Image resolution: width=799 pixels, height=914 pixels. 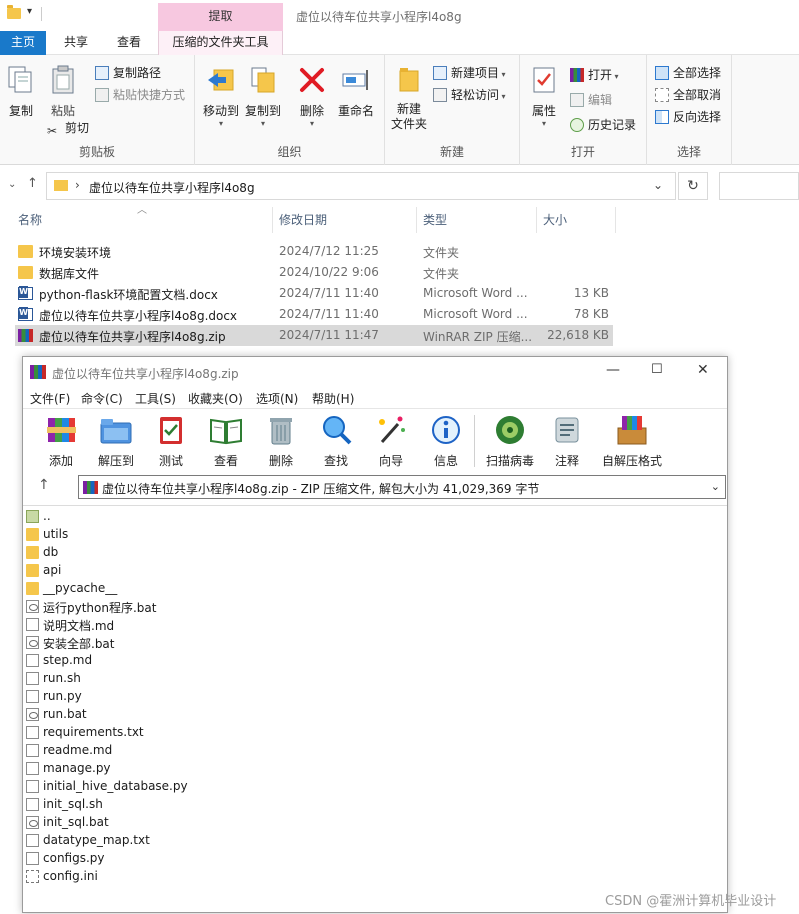 What do you see at coordinates (567, 430) in the screenshot?
I see `comment-icon` at bounding box center [567, 430].